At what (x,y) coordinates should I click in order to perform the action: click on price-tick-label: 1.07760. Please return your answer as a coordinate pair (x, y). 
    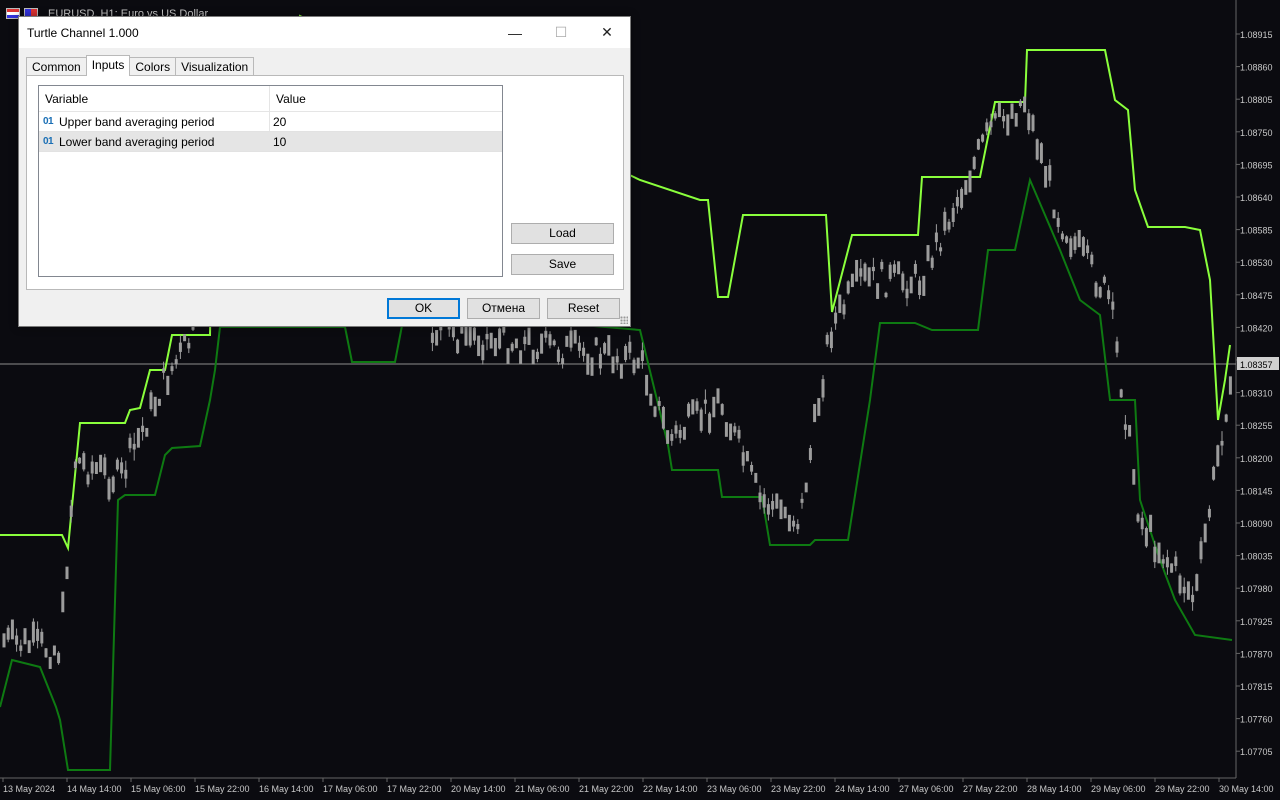
    Looking at the image, I should click on (1256, 720).